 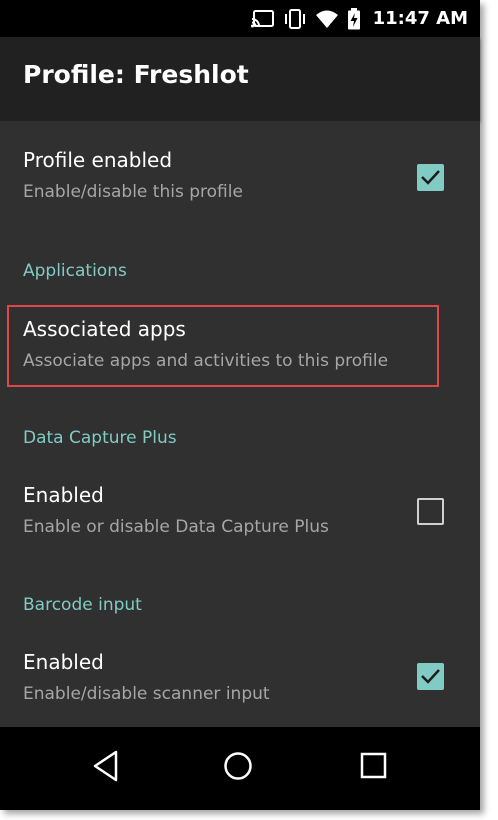 I want to click on page-title: Profile: Freshlot, so click(x=136, y=74).